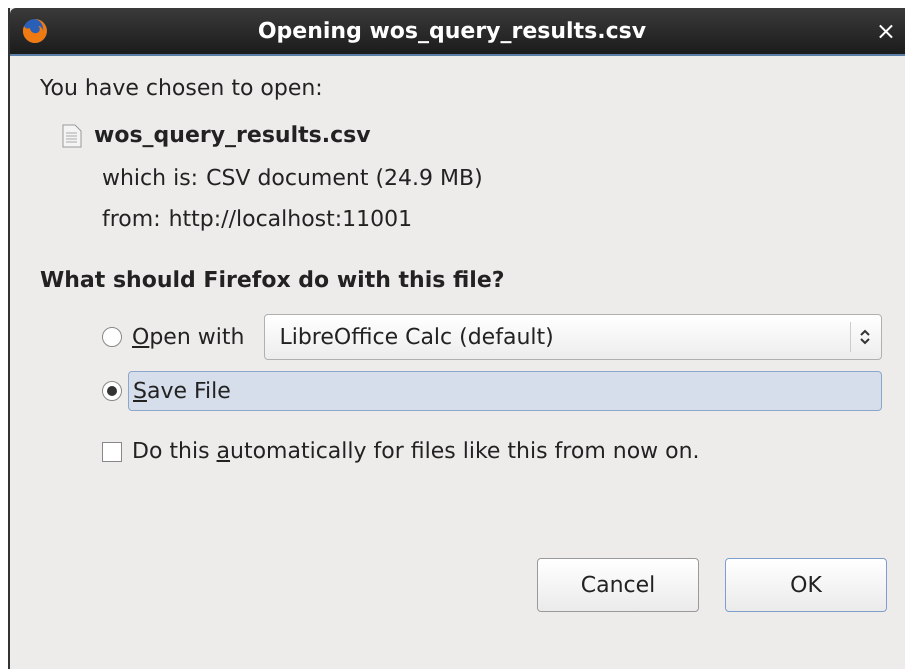 The image size is (905, 669). Describe the element at coordinates (344, 179) in the screenshot. I see `file-type: CSV document (24.9 MB)` at that location.